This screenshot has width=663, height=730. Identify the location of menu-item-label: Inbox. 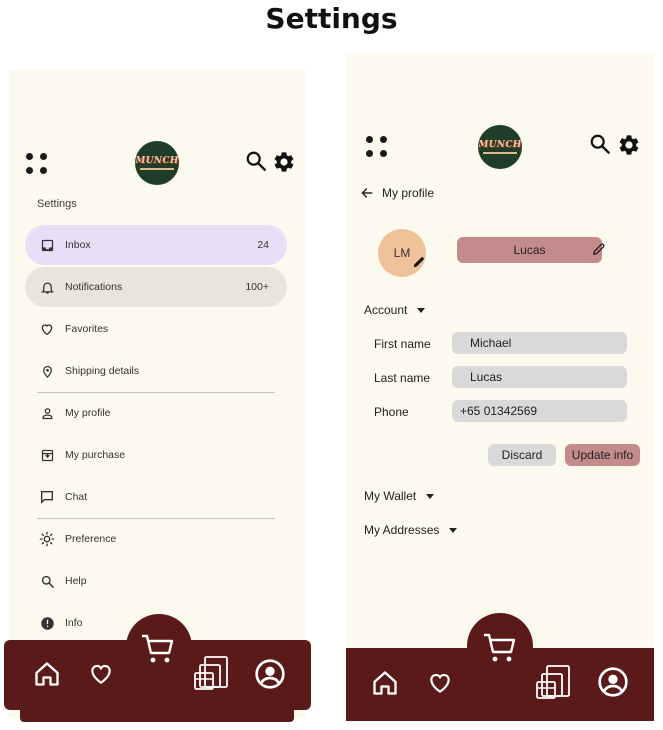
(78, 245).